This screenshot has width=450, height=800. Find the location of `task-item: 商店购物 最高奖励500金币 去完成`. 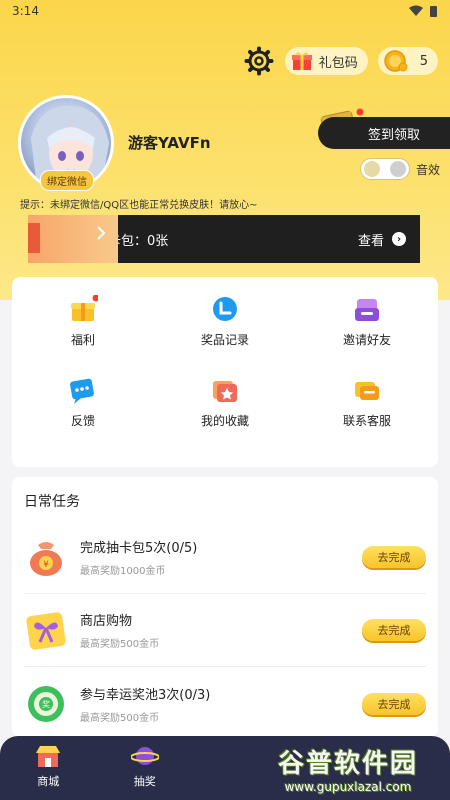

task-item: 商店购物 最高奖励500金币 去完成 is located at coordinates (225, 630).